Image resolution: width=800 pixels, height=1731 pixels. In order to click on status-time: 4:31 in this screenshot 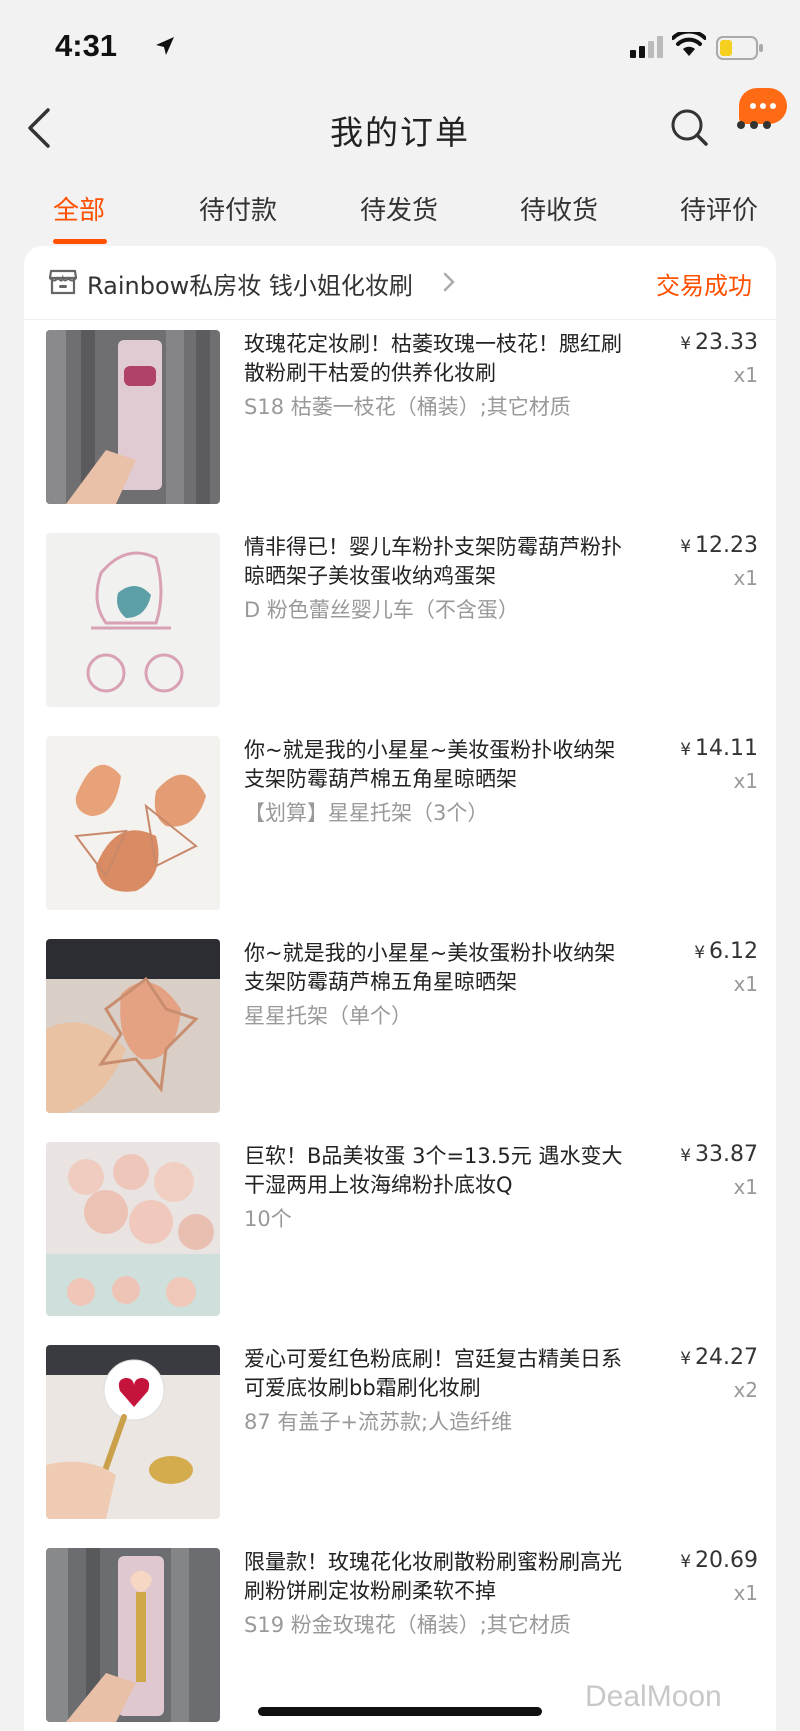, I will do `click(86, 45)`.